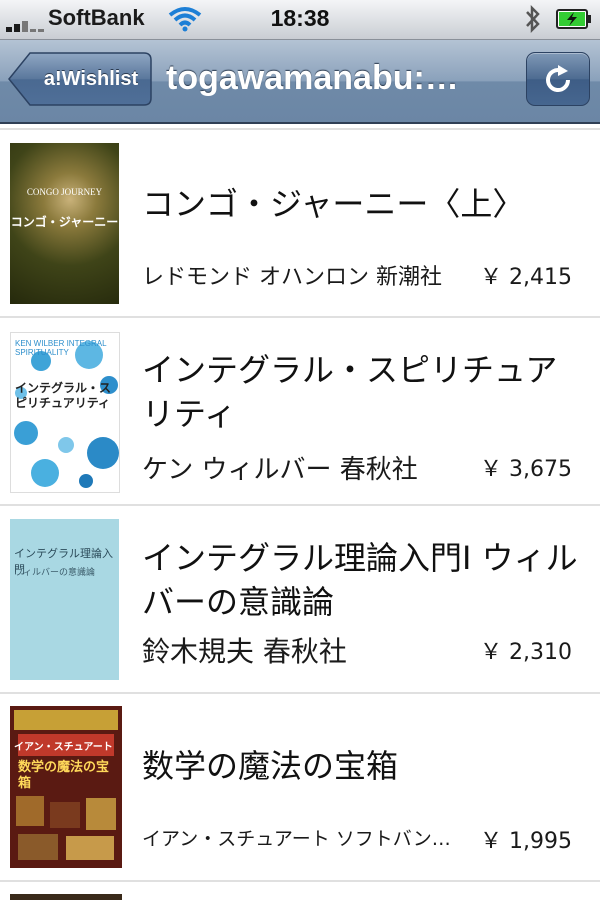  Describe the element at coordinates (526, 841) in the screenshot. I see `book-price: ￥ 1,995` at that location.